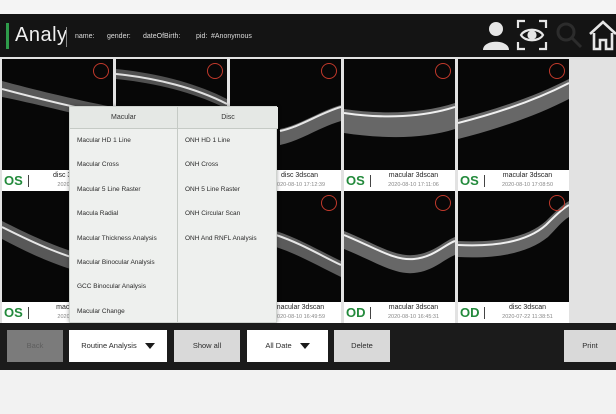  Describe the element at coordinates (278, 345) in the screenshot. I see `date-filter-label: All Date` at that location.